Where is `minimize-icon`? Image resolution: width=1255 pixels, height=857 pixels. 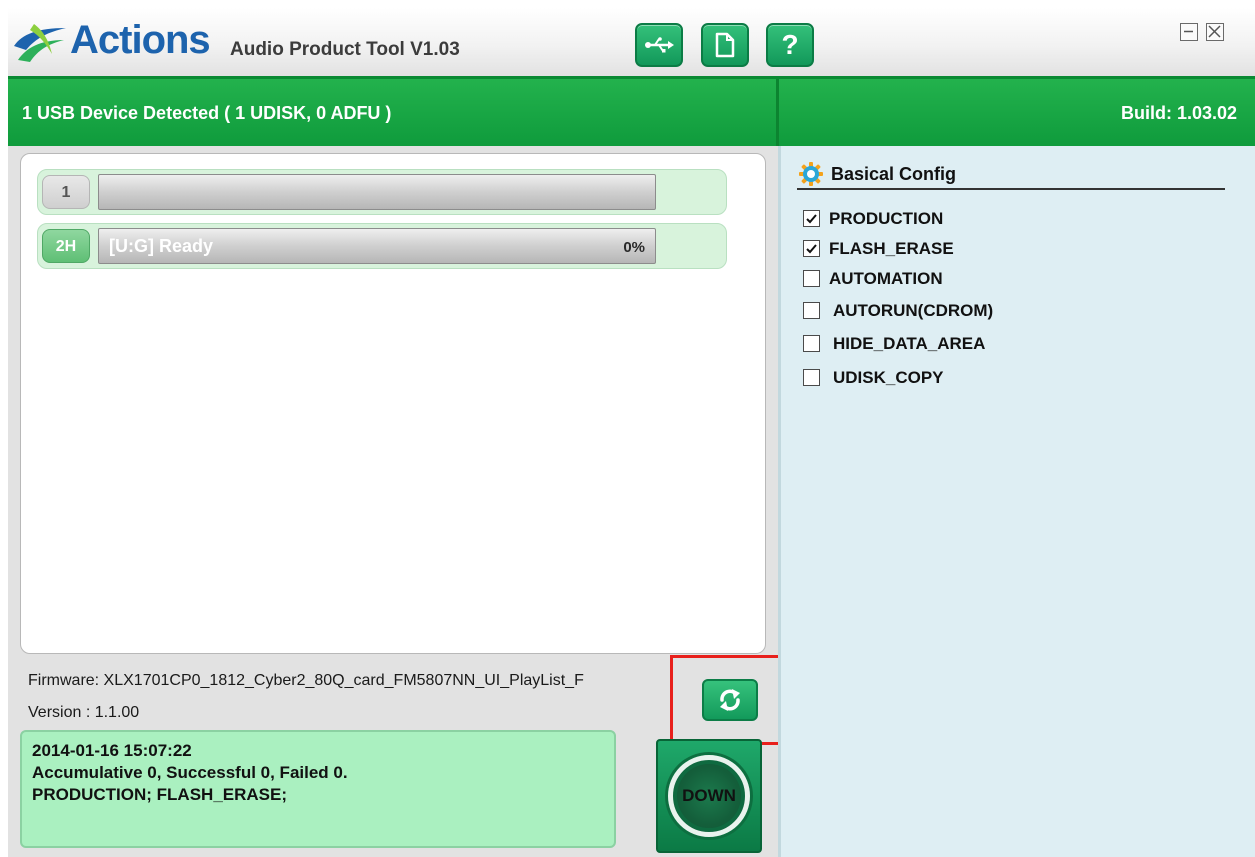
minimize-icon is located at coordinates (1188, 31).